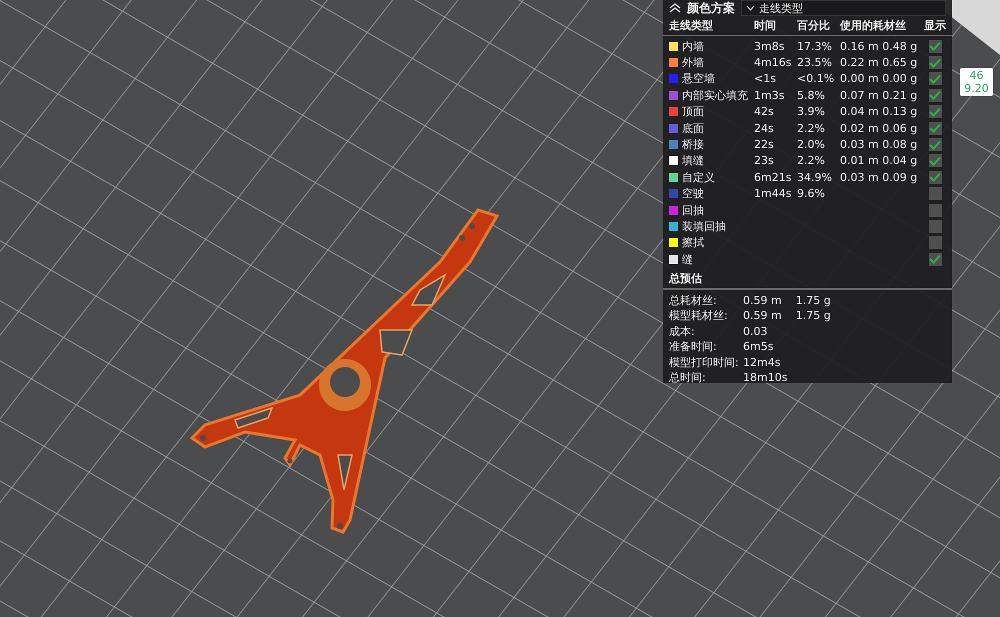  Describe the element at coordinates (686, 279) in the screenshot. I see `summary-title: 总预估` at that location.